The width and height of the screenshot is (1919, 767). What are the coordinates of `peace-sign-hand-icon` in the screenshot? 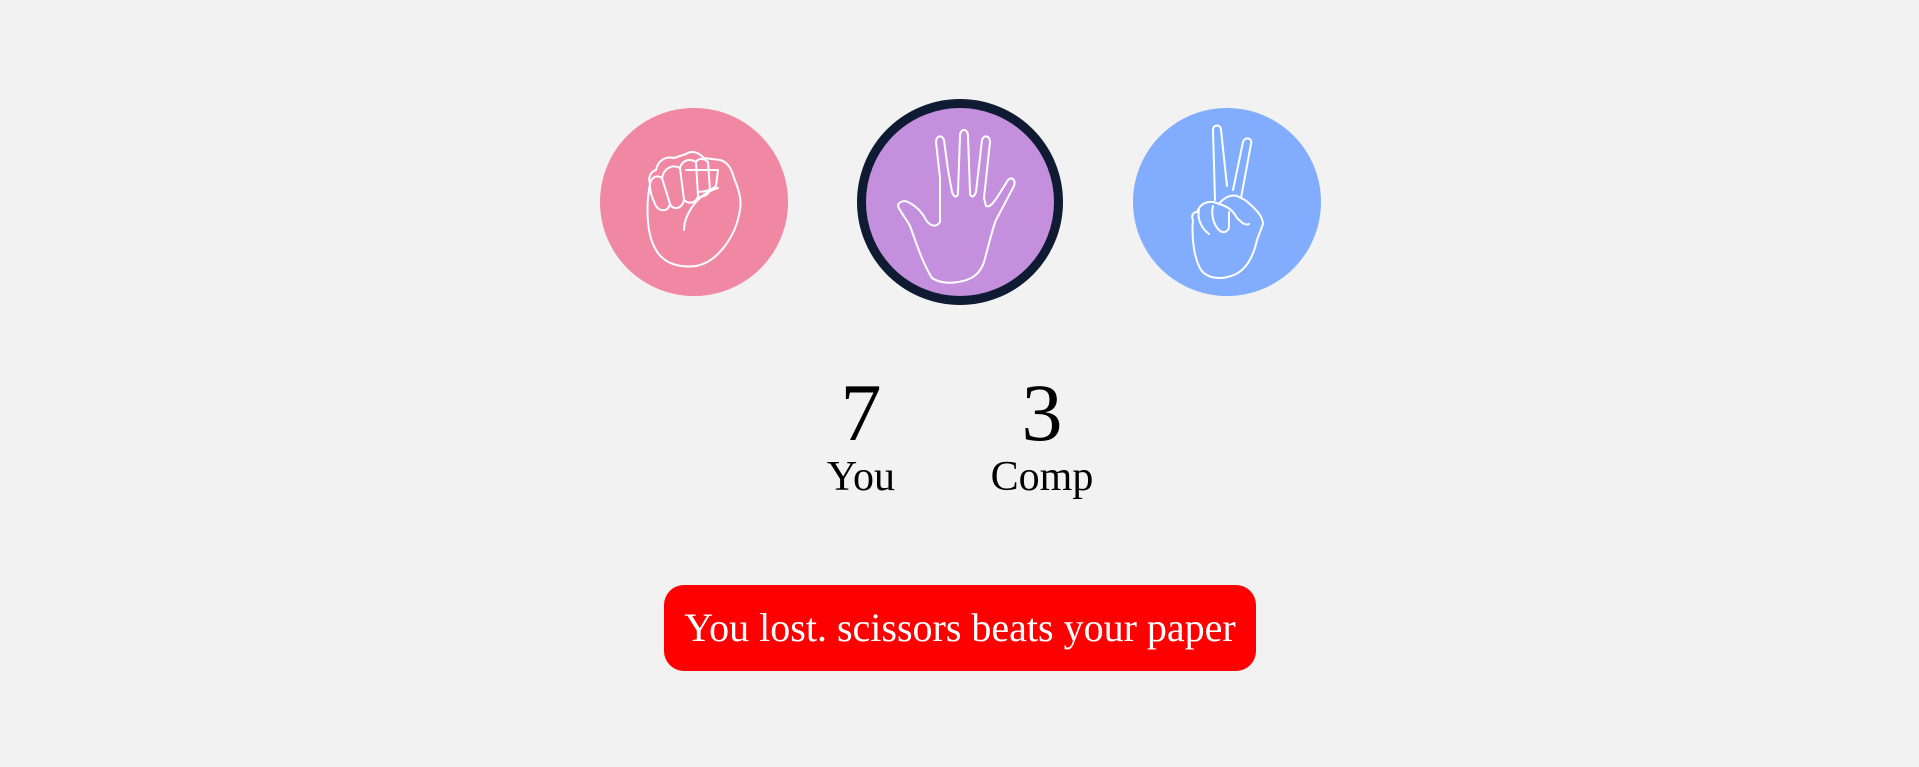 It's located at (1227, 201).